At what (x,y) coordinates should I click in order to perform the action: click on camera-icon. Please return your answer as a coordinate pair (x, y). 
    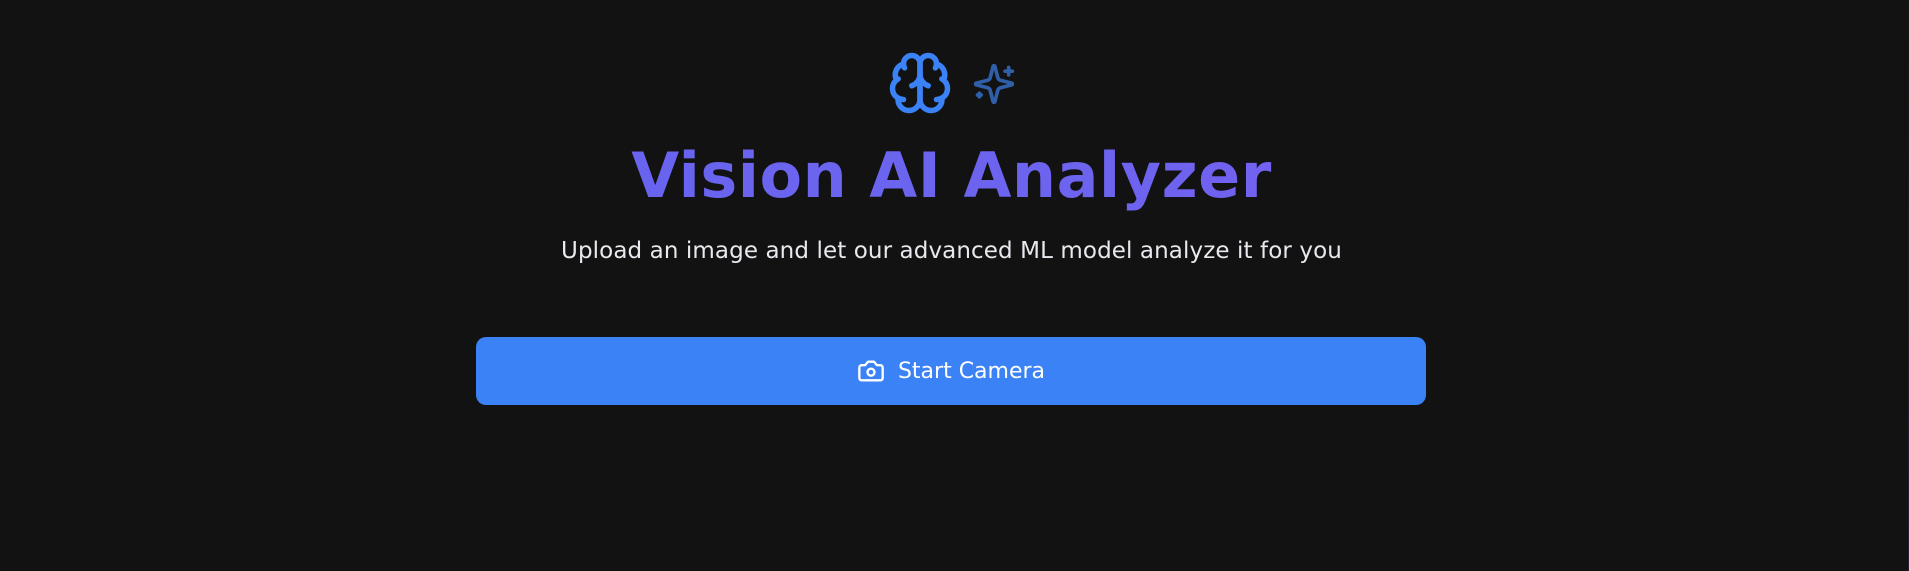
    Looking at the image, I should click on (871, 371).